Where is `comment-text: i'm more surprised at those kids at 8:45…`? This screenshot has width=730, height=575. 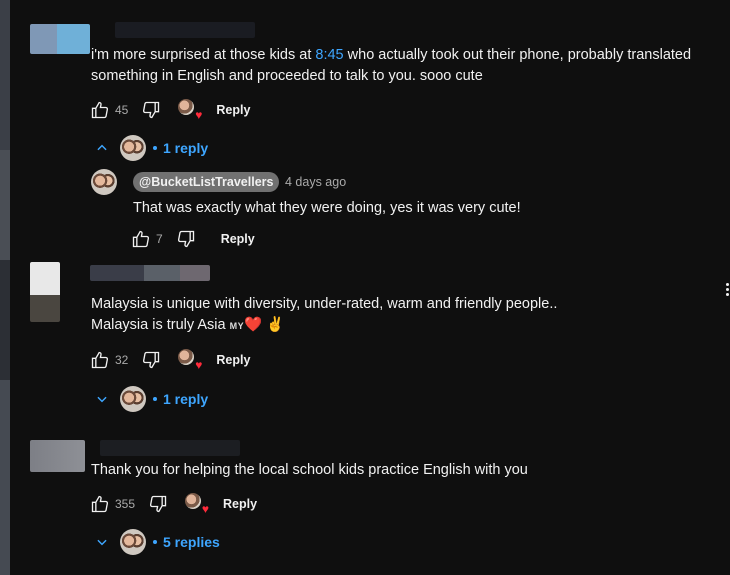 comment-text: i'm more surprised at those kids at 8:45… is located at coordinates (391, 65).